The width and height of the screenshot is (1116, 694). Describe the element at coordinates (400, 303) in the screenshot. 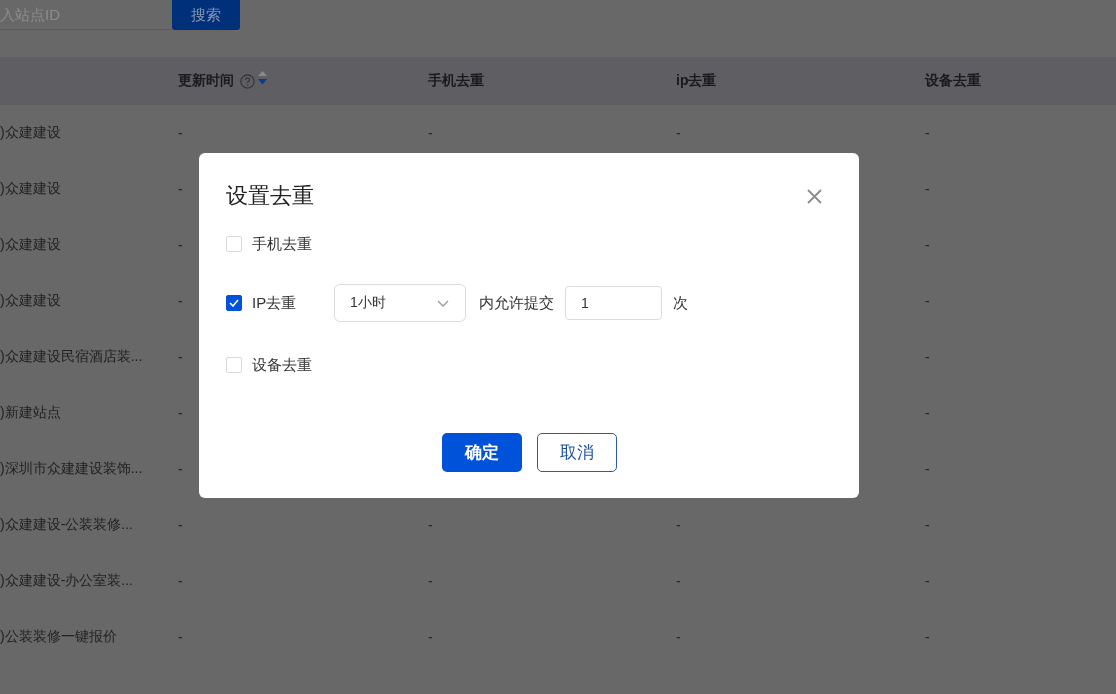

I see `period-dropdown: 1小时` at that location.